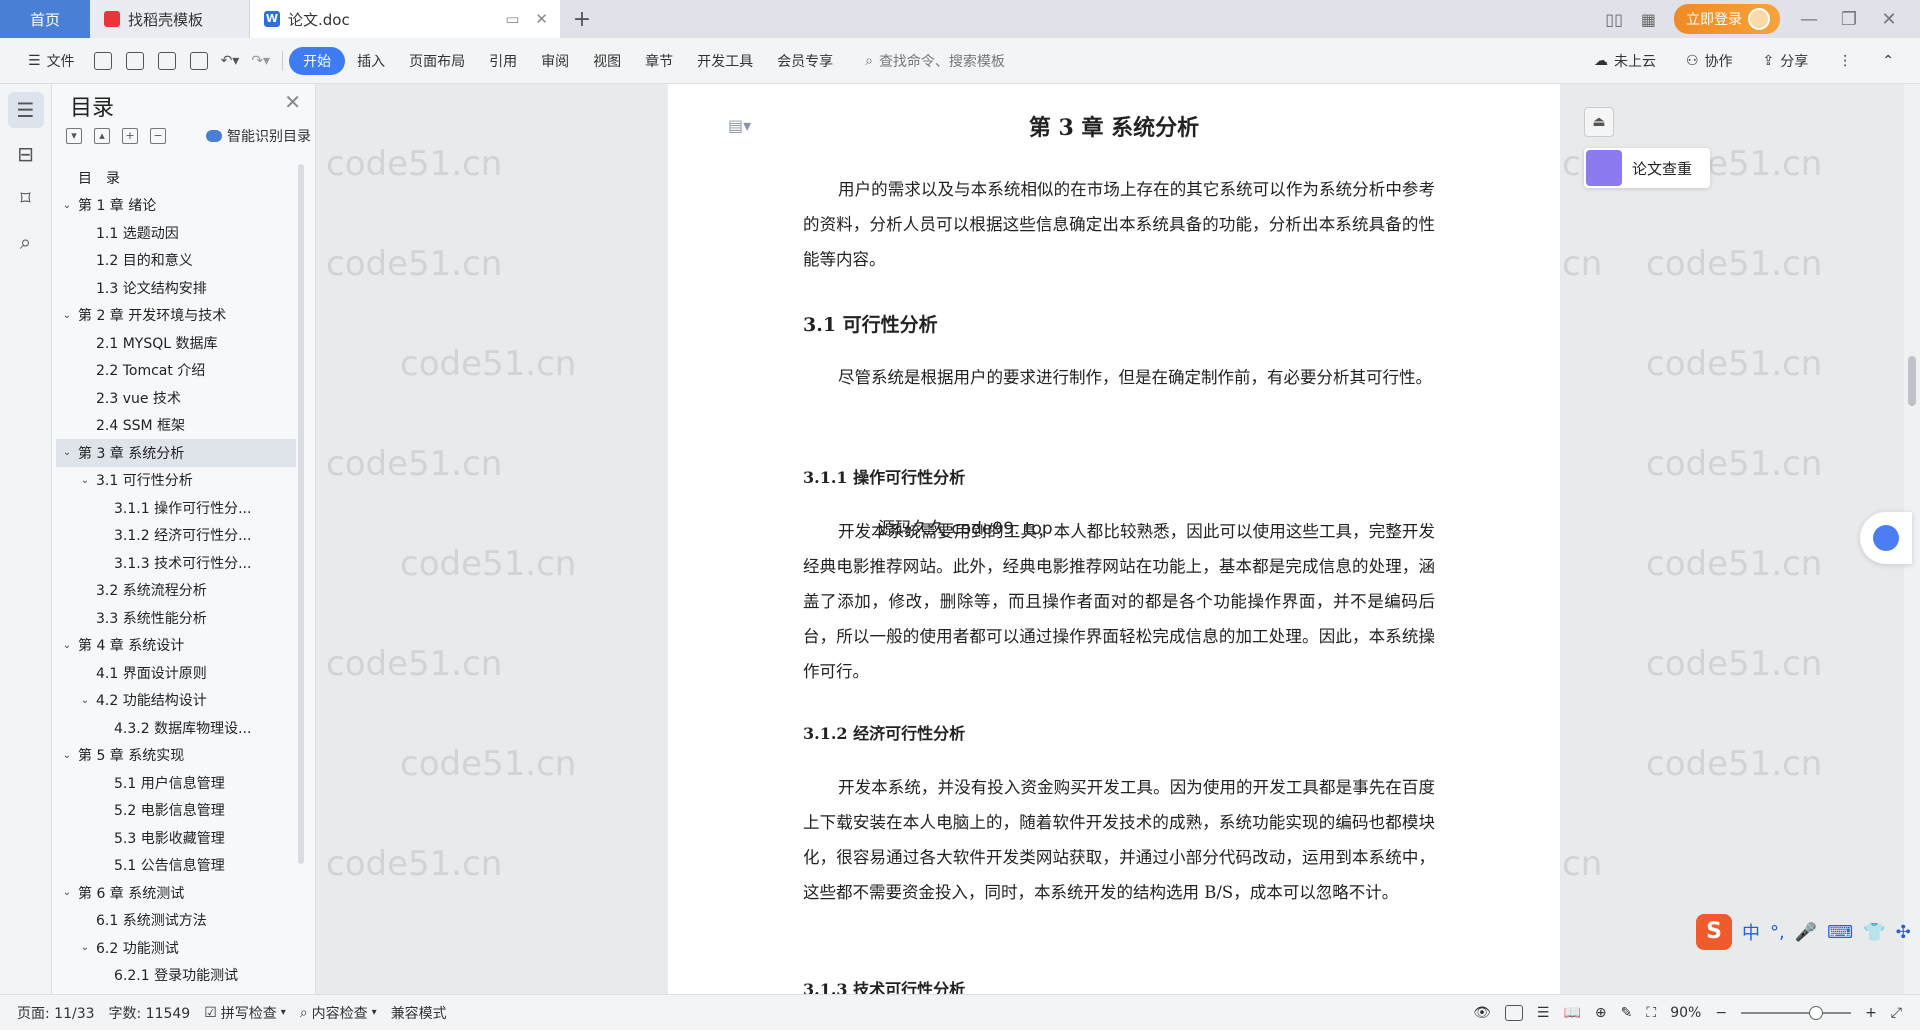 The image size is (1920, 1030). Describe the element at coordinates (1871, 1013) in the screenshot. I see `zoom-in-icon: +` at that location.